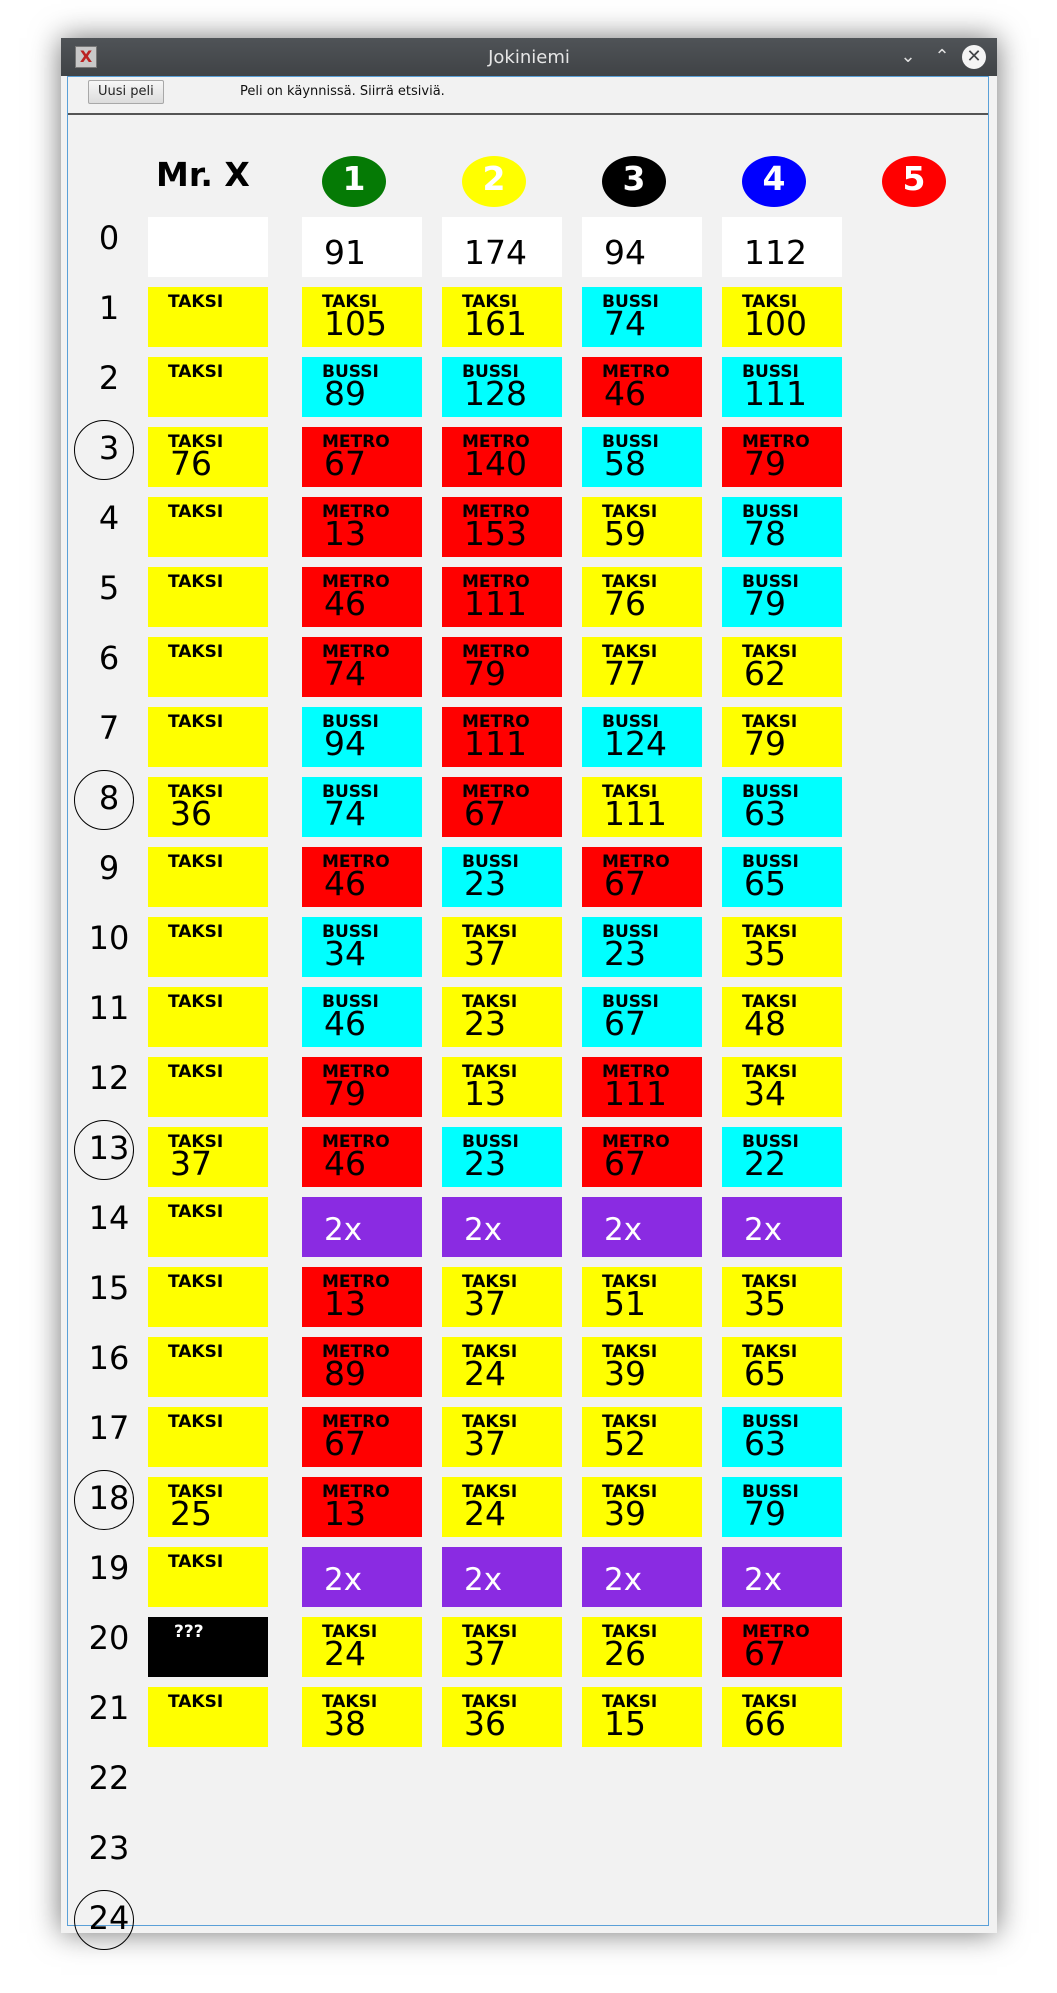 The image size is (1057, 1993). What do you see at coordinates (495, 463) in the screenshot?
I see `location-number: 140` at bounding box center [495, 463].